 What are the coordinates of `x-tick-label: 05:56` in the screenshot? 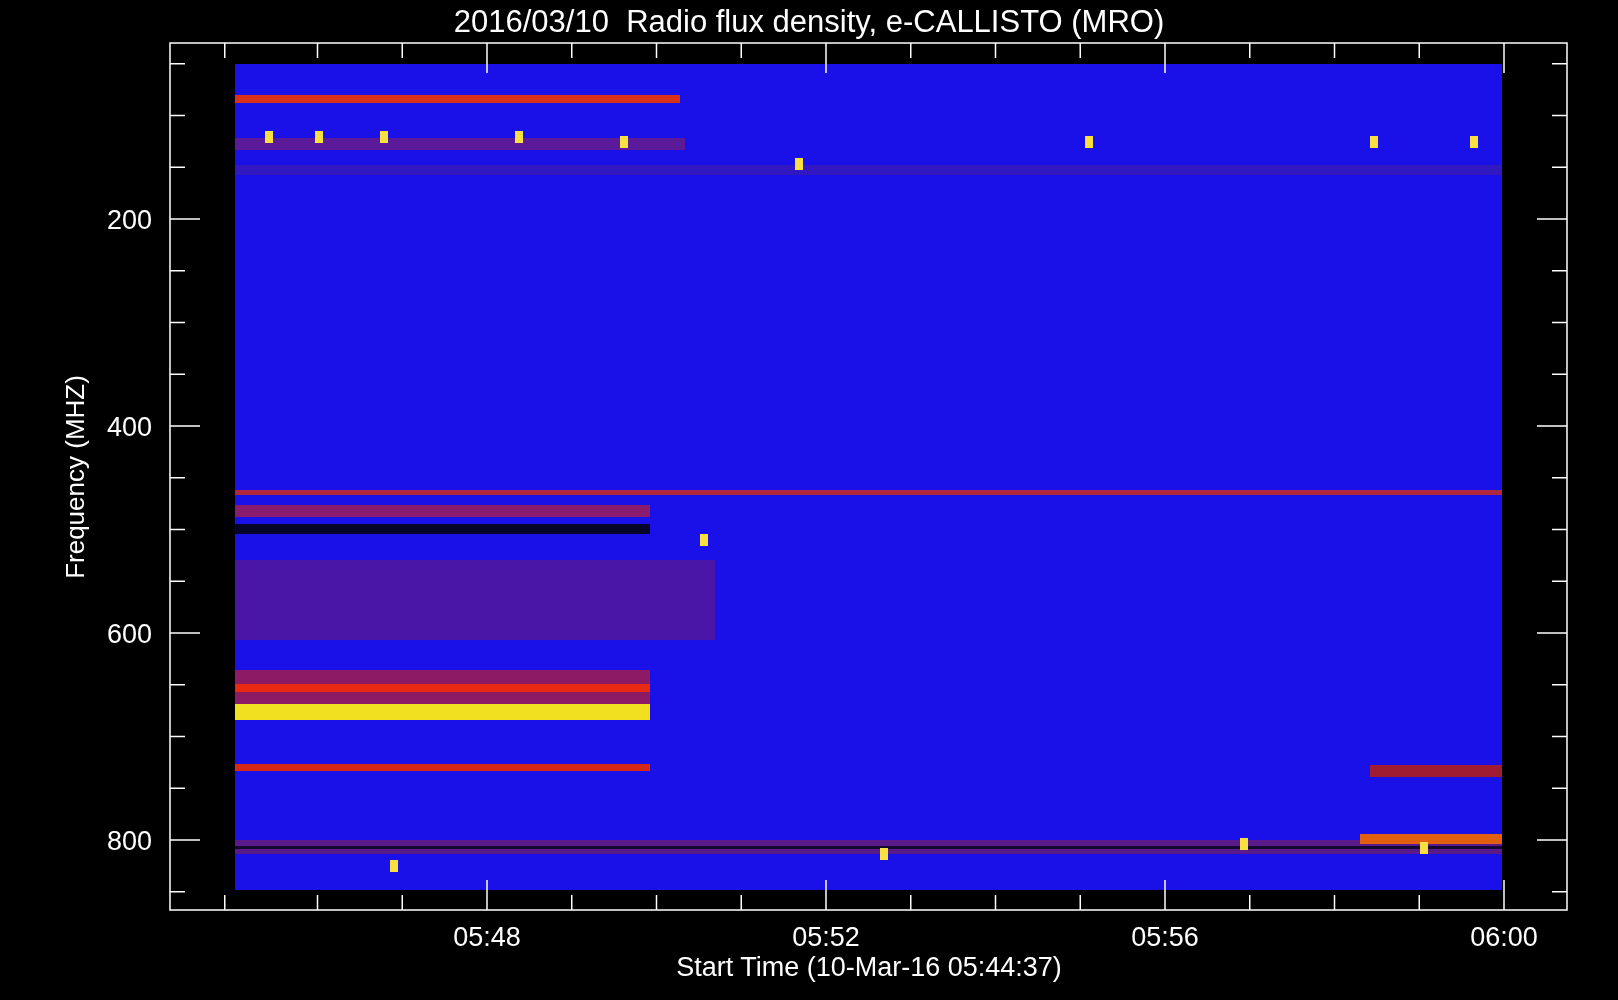 It's located at (1165, 937).